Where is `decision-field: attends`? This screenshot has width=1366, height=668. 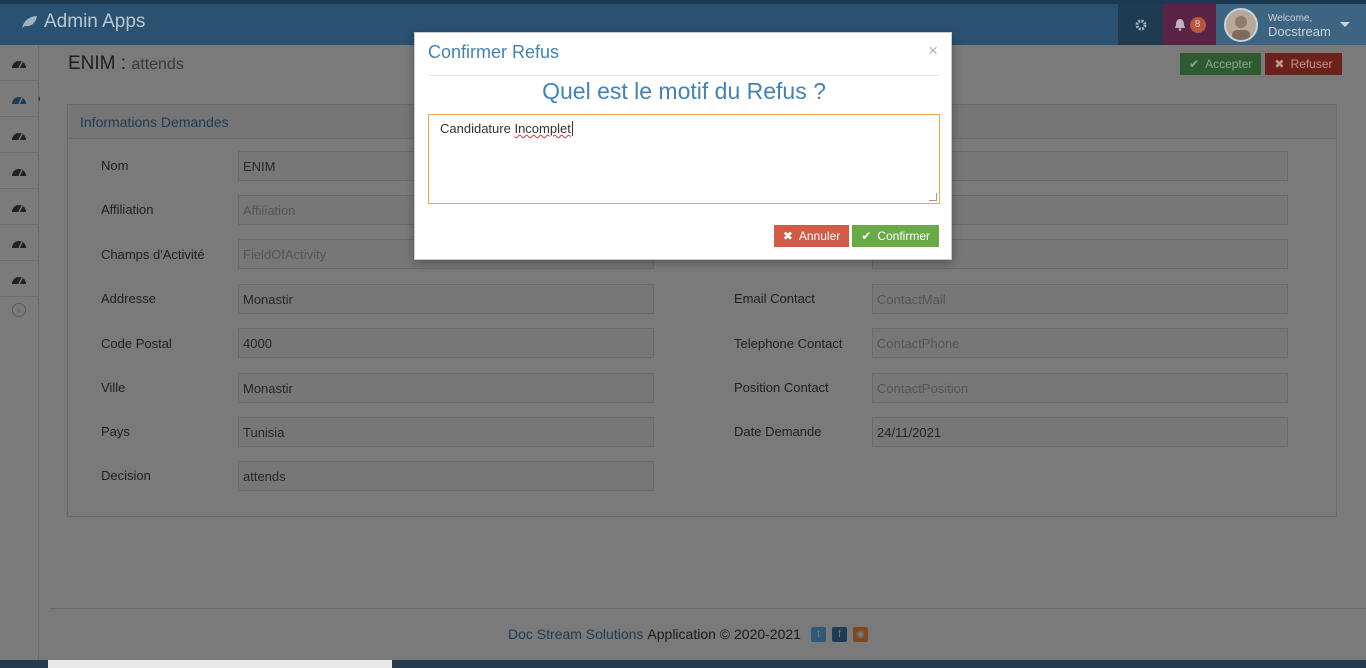 decision-field: attends is located at coordinates (446, 476).